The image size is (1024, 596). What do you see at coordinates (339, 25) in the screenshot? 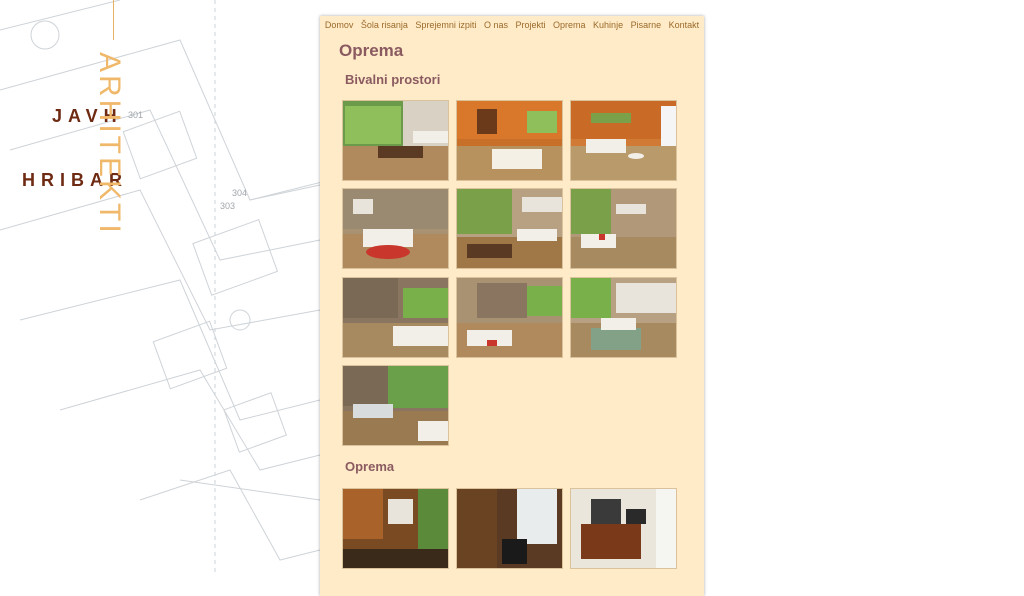
I see `nav-item-domov: Domov` at bounding box center [339, 25].